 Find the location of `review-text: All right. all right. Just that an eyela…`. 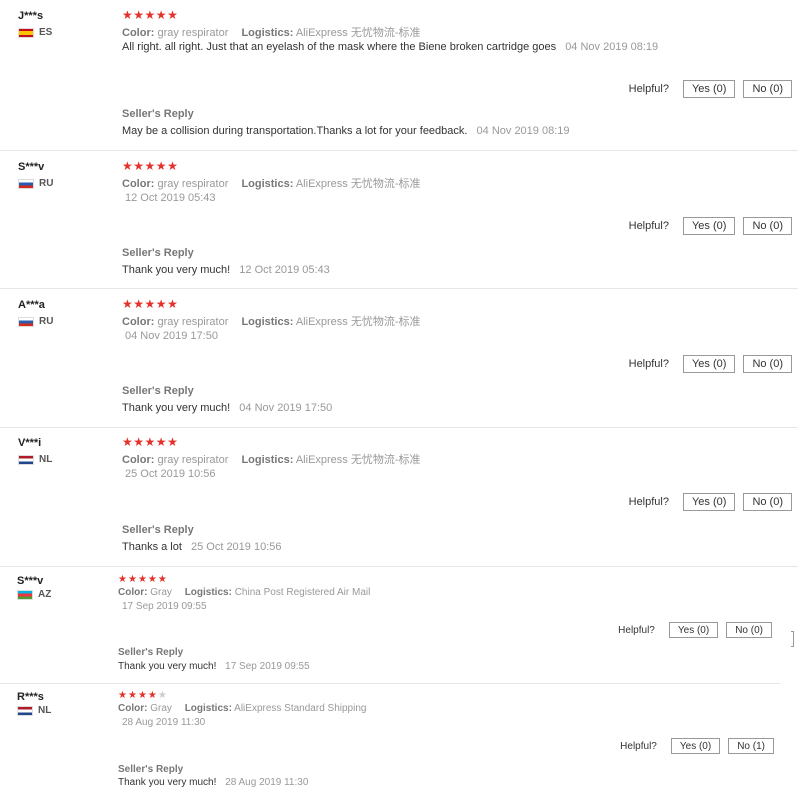

review-text: All right. all right. Just that an eyela… is located at coordinates (422, 47).